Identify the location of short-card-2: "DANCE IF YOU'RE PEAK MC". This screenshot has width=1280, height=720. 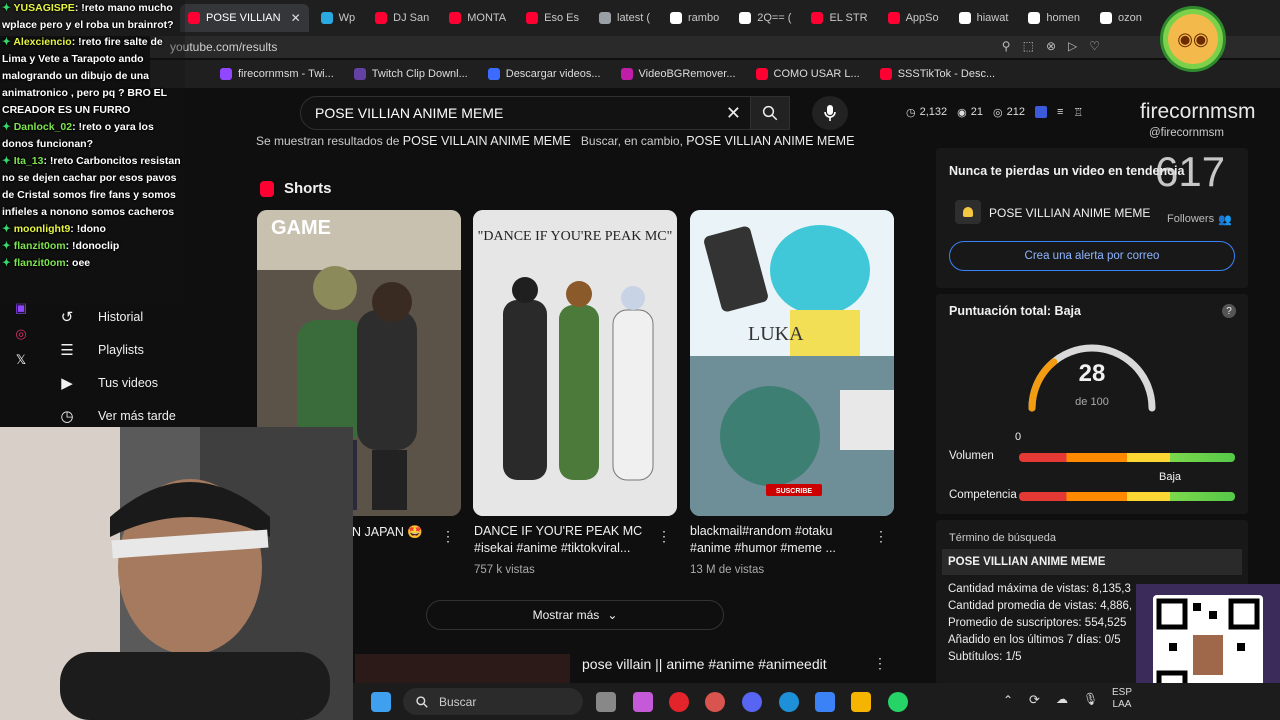
(575, 363).